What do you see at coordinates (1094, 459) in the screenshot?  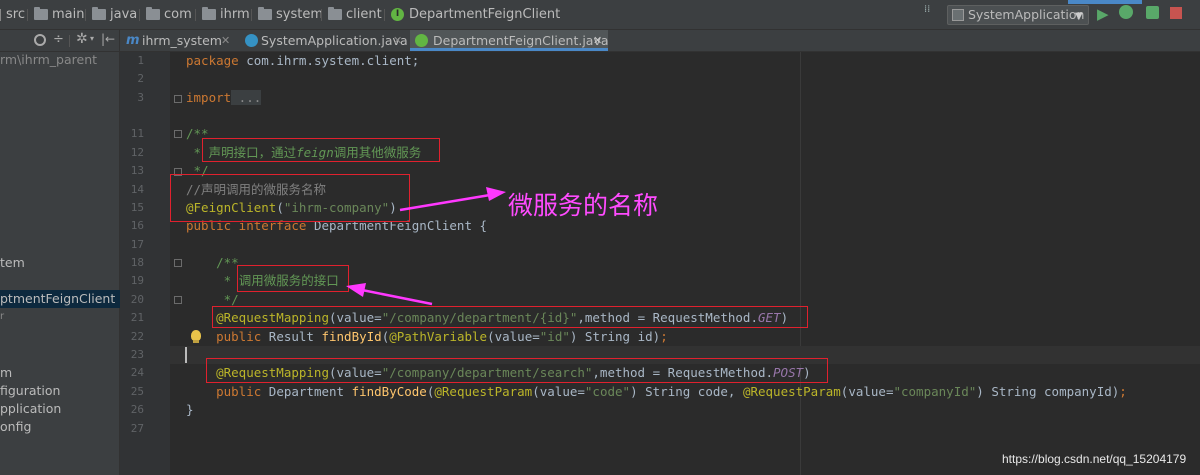 I see `watermark: https://blog.csdn.net/qq_15204179` at bounding box center [1094, 459].